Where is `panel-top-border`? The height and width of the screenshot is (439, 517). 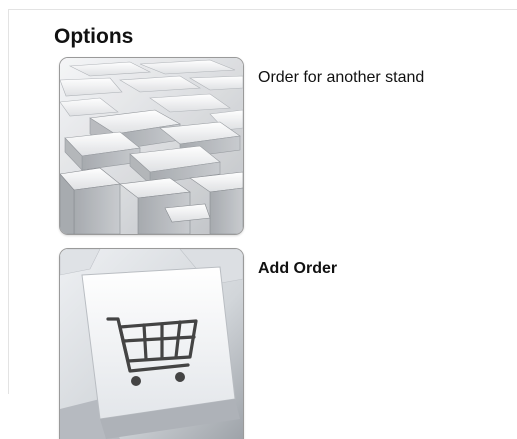 panel-top-border is located at coordinates (262, 9).